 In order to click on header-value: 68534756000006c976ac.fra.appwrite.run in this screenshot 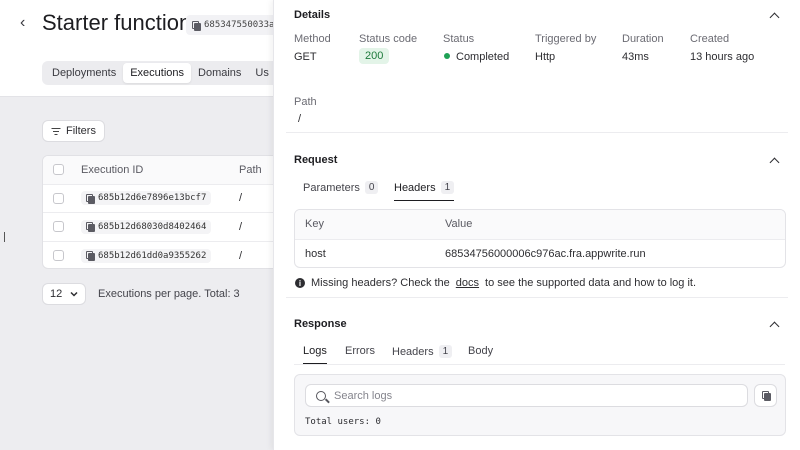, I will do `click(545, 254)`.